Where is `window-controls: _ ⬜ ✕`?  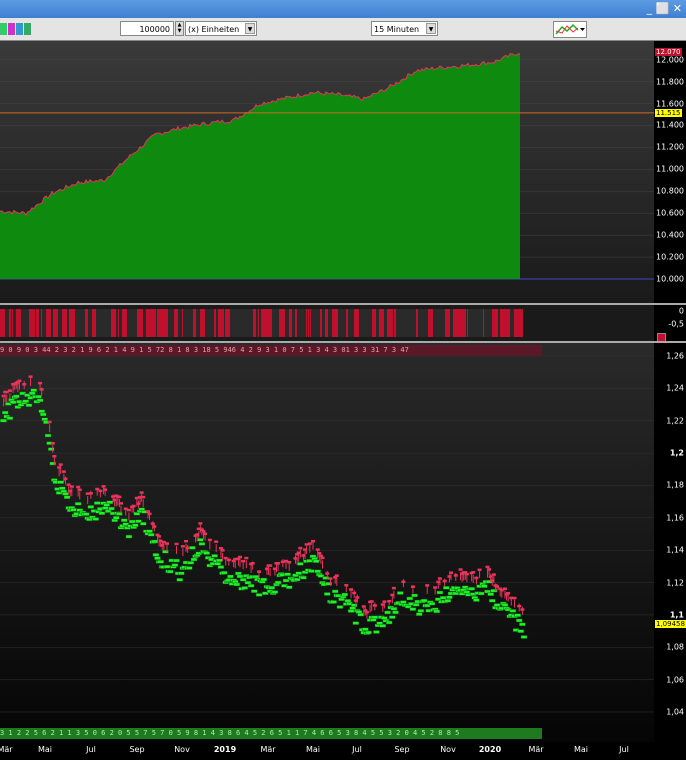 window-controls: _ ⬜ ✕ is located at coordinates (664, 8).